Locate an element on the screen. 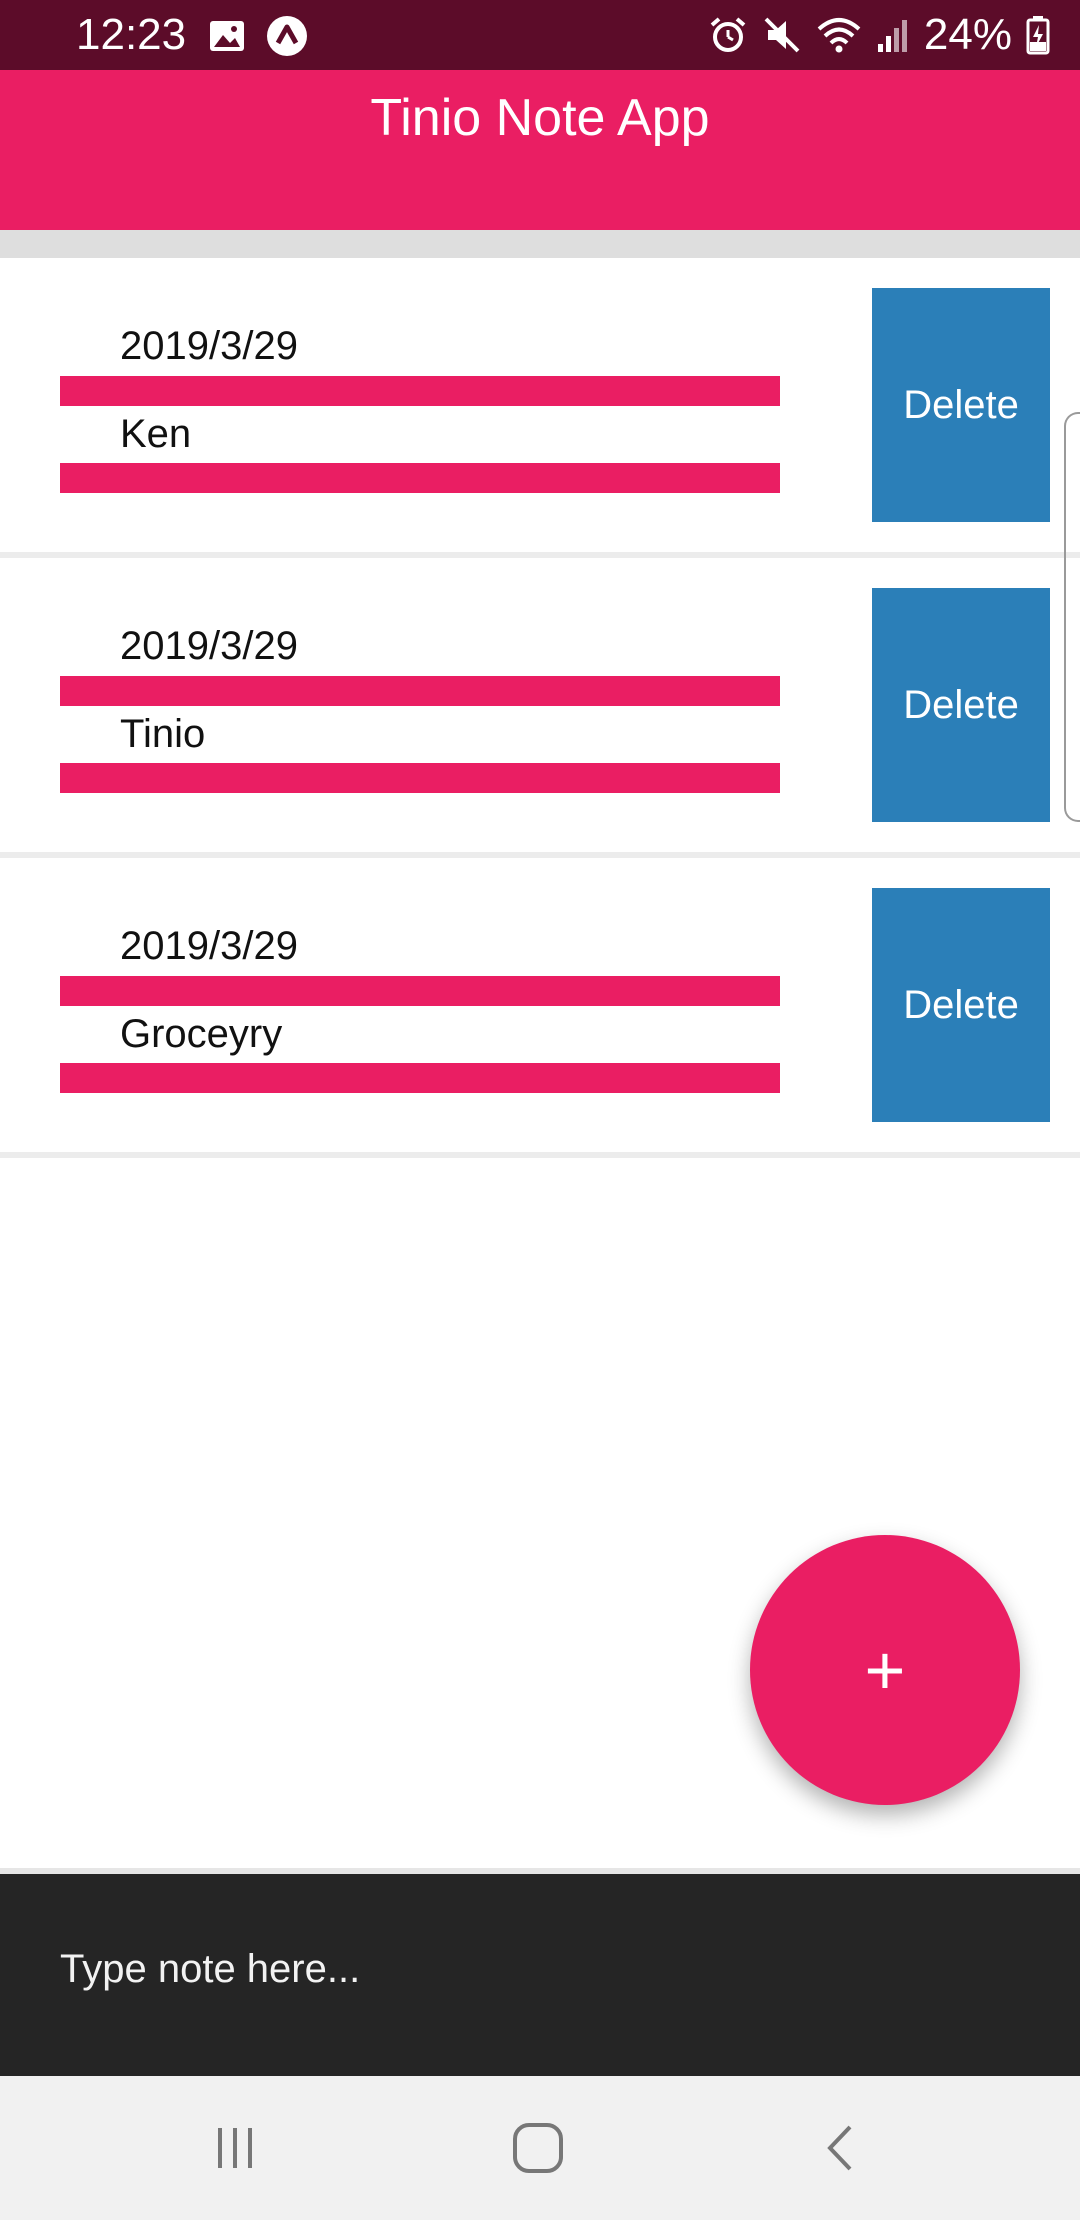 The width and height of the screenshot is (1080, 2220). note-item: 2019/3/29 Tinio Delete is located at coordinates (540, 708).